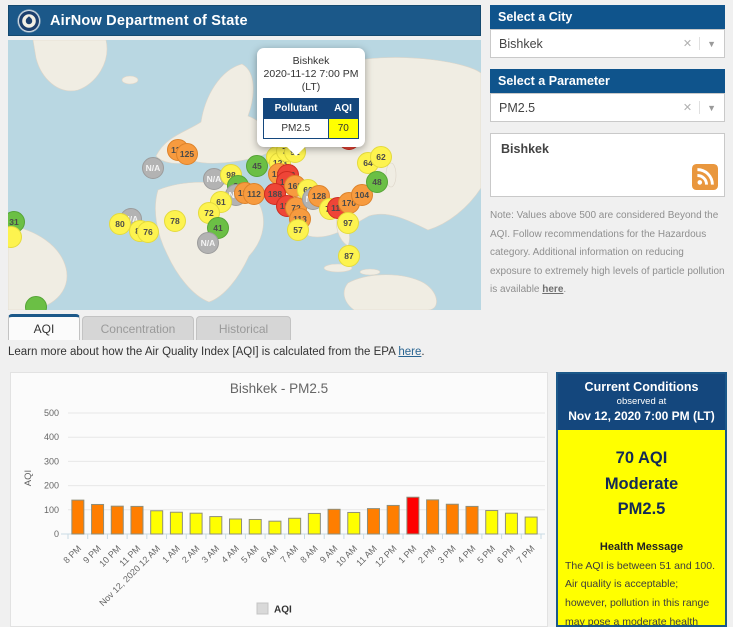 This screenshot has width=733, height=627. Describe the element at coordinates (211, 554) in the screenshot. I see `chart-x-tick-label: 3 AM` at that location.